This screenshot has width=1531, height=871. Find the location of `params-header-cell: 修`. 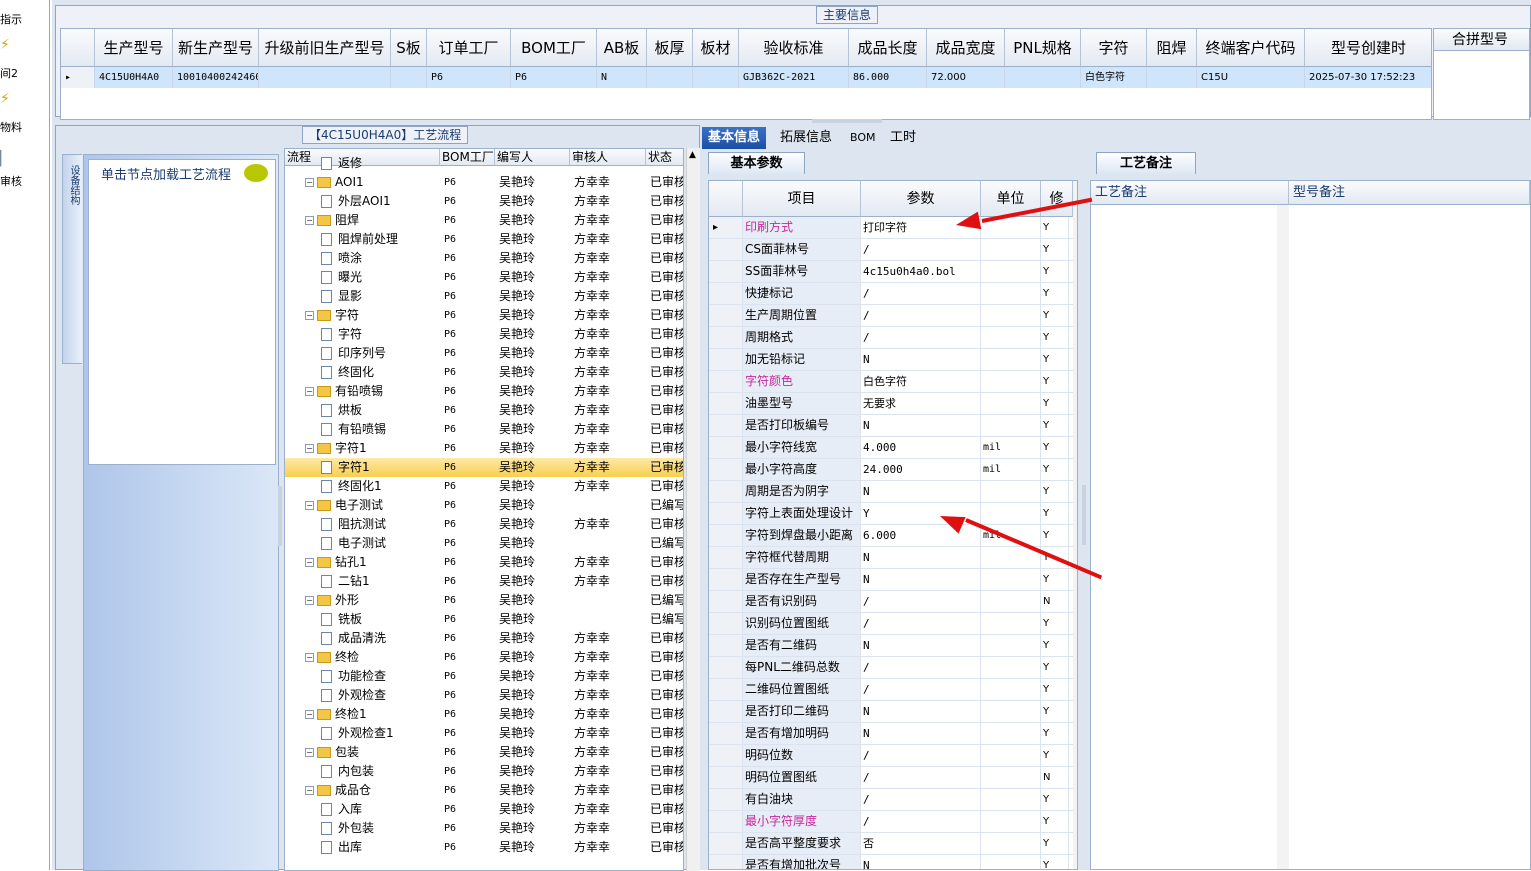

params-header-cell: 修 is located at coordinates (1057, 199).